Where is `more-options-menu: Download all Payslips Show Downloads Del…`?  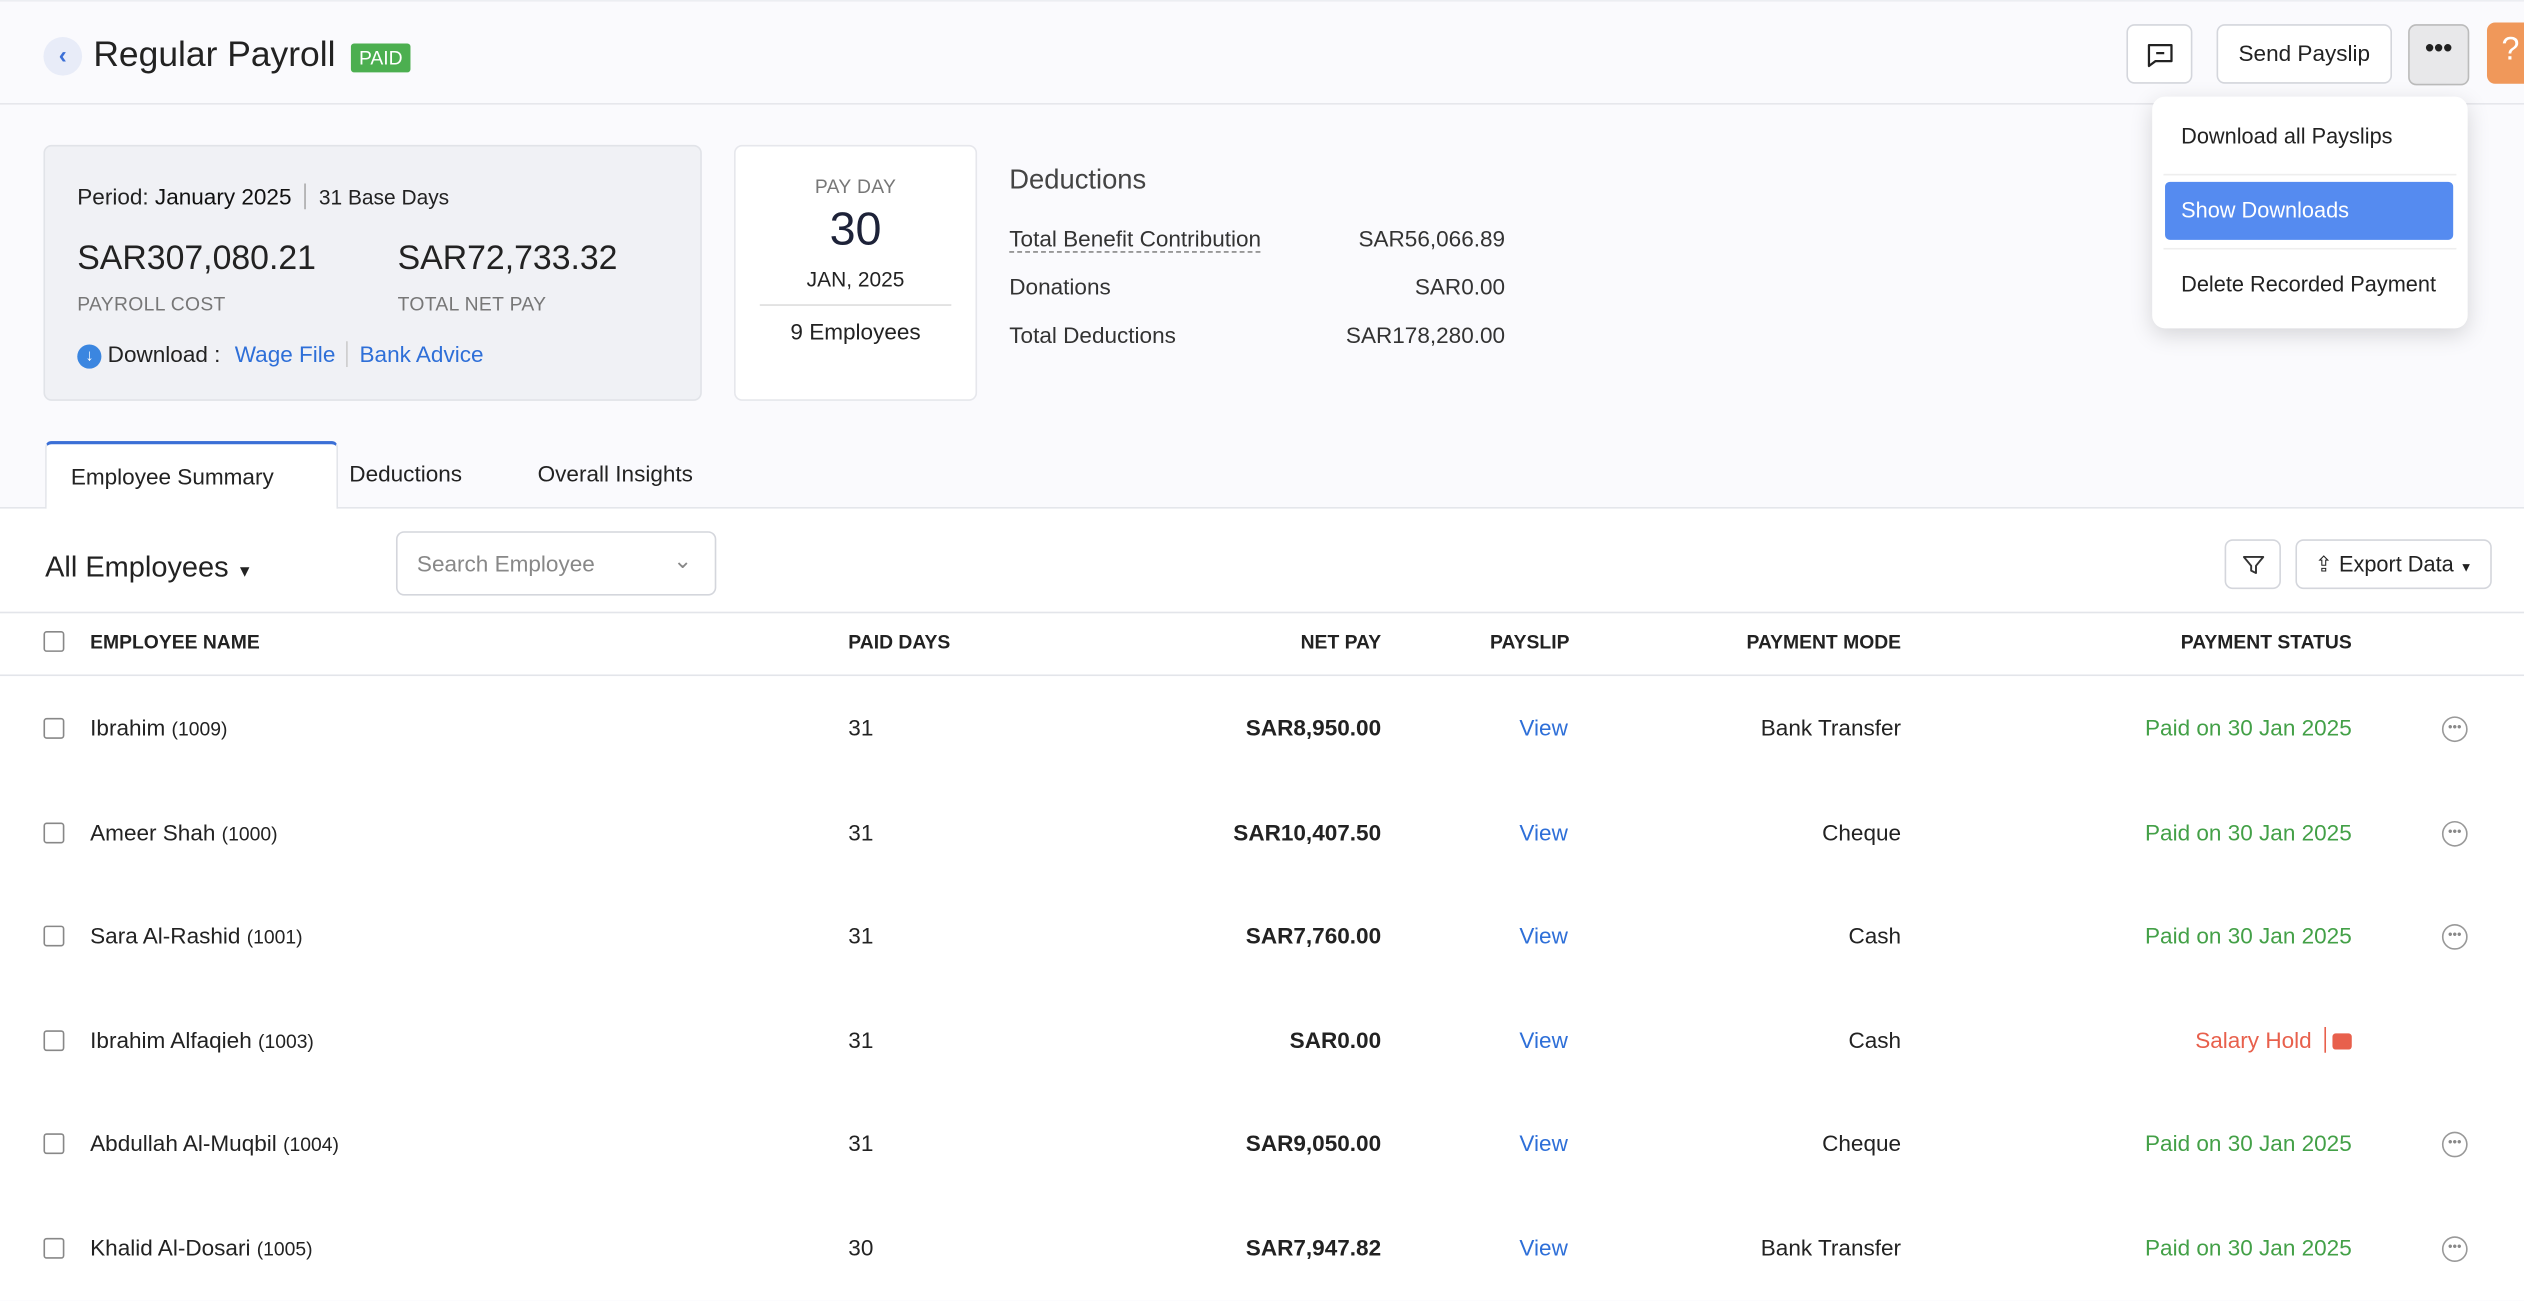
more-options-menu: Download all Payslips Show Downloads Del… is located at coordinates (2310, 212).